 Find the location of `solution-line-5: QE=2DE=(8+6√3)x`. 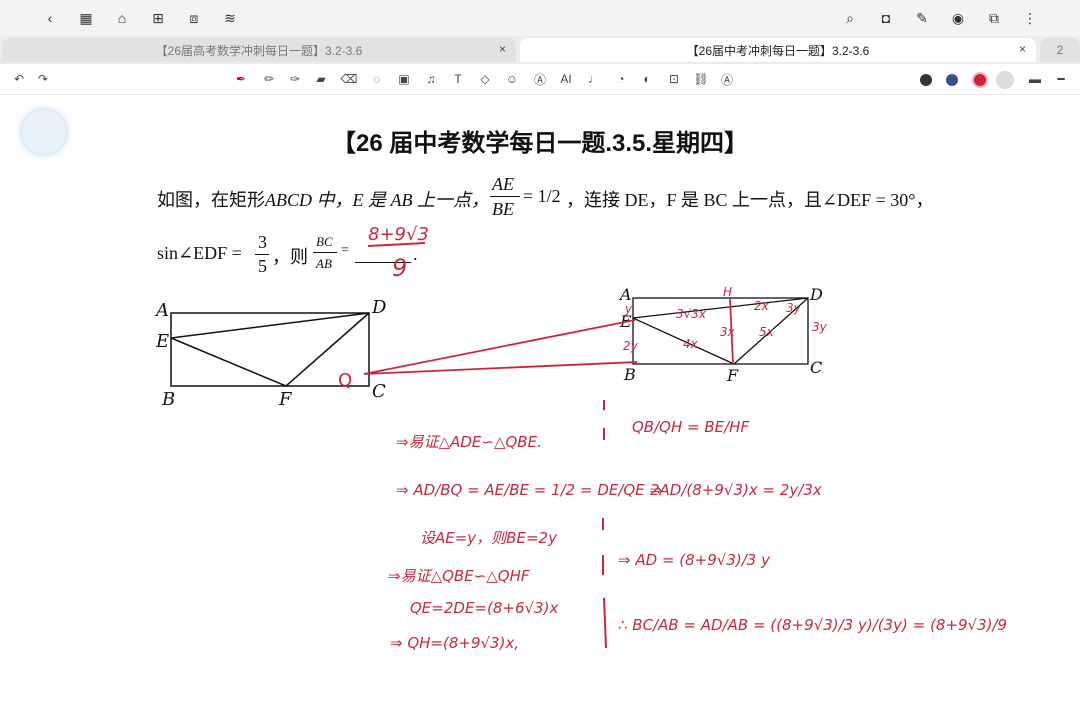

solution-line-5: QE=2DE=(8+6√3)x is located at coordinates (484, 608).